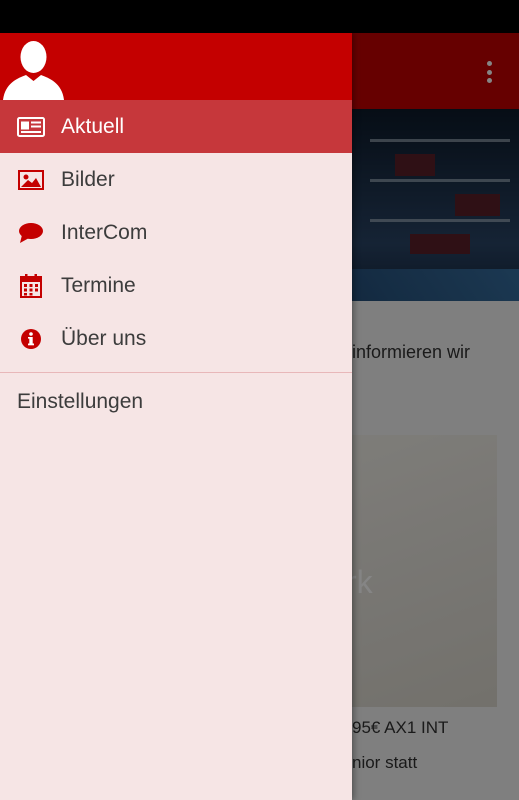  Describe the element at coordinates (176, 404) in the screenshot. I see `drawer-item-settings: Einstellungen` at that location.